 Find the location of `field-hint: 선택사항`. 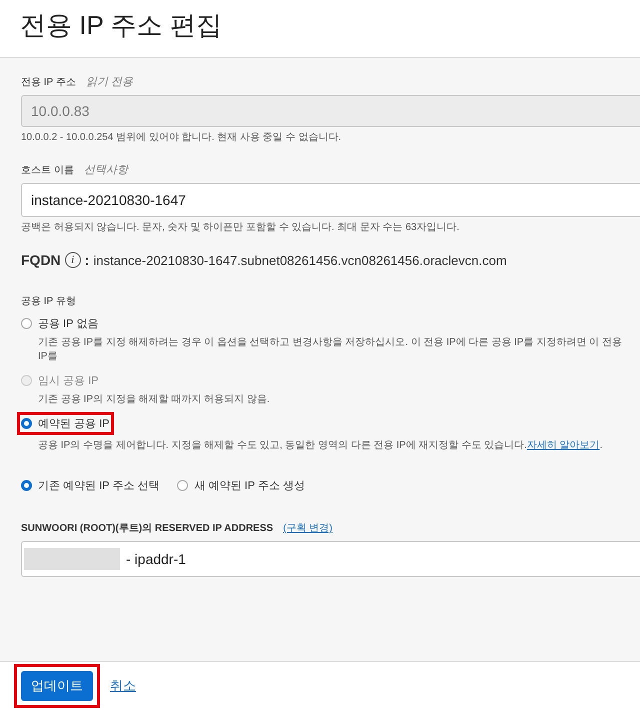

field-hint: 선택사항 is located at coordinates (106, 170).